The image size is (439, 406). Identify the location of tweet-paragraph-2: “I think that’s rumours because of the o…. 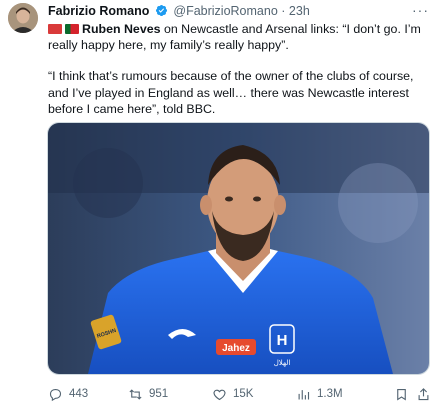
(231, 92).